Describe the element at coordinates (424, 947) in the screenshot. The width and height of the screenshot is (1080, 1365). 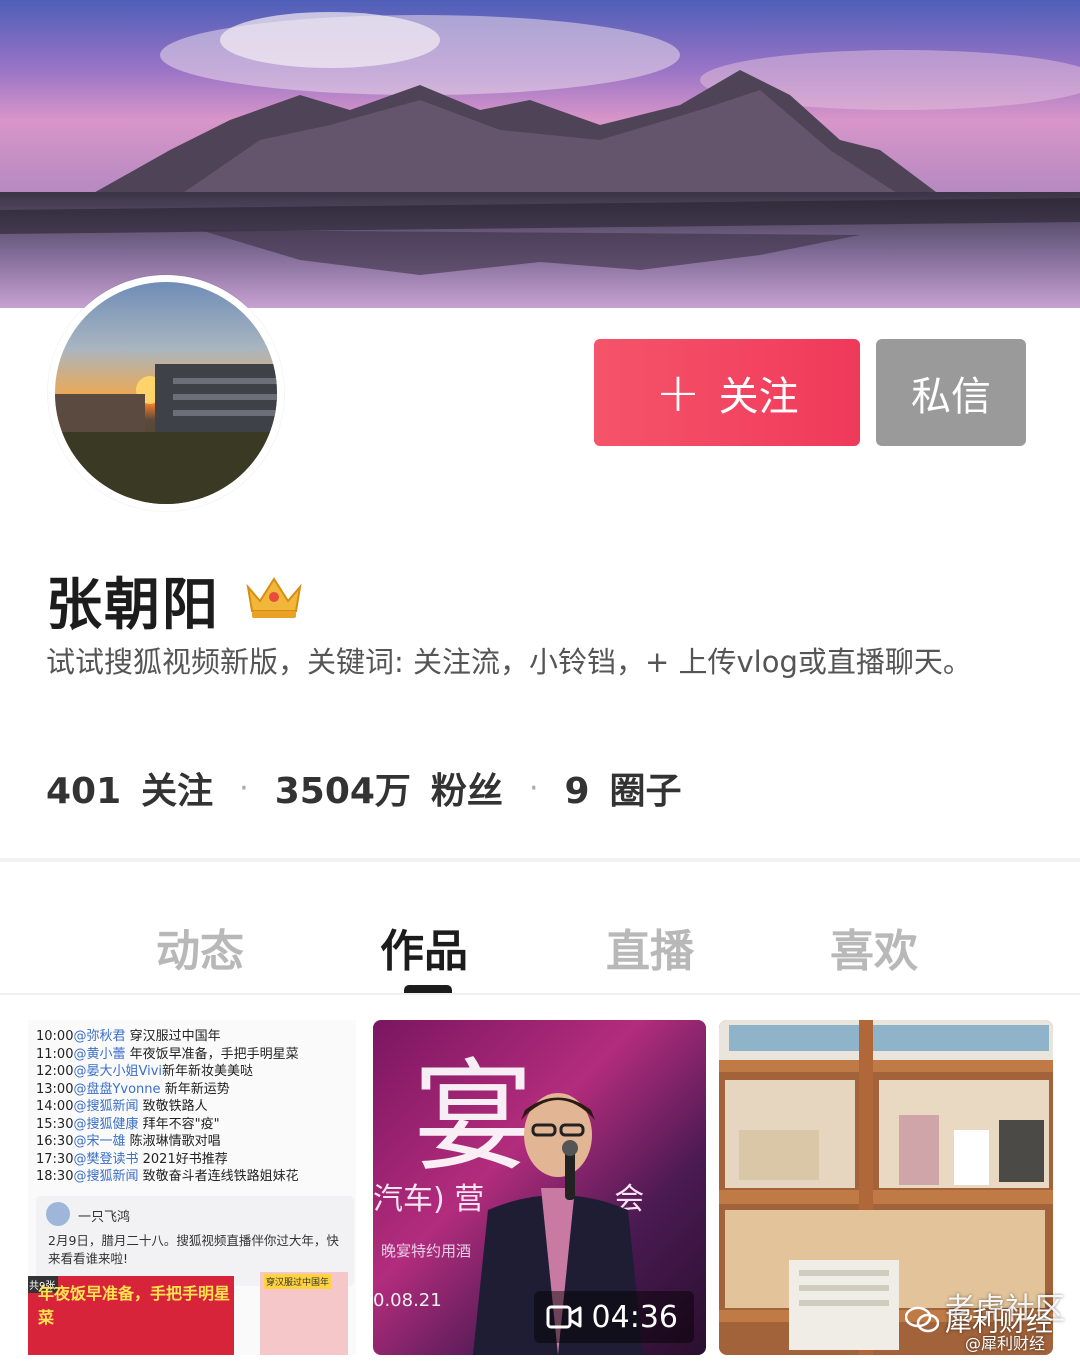
I see `tab-works: 作品` at that location.